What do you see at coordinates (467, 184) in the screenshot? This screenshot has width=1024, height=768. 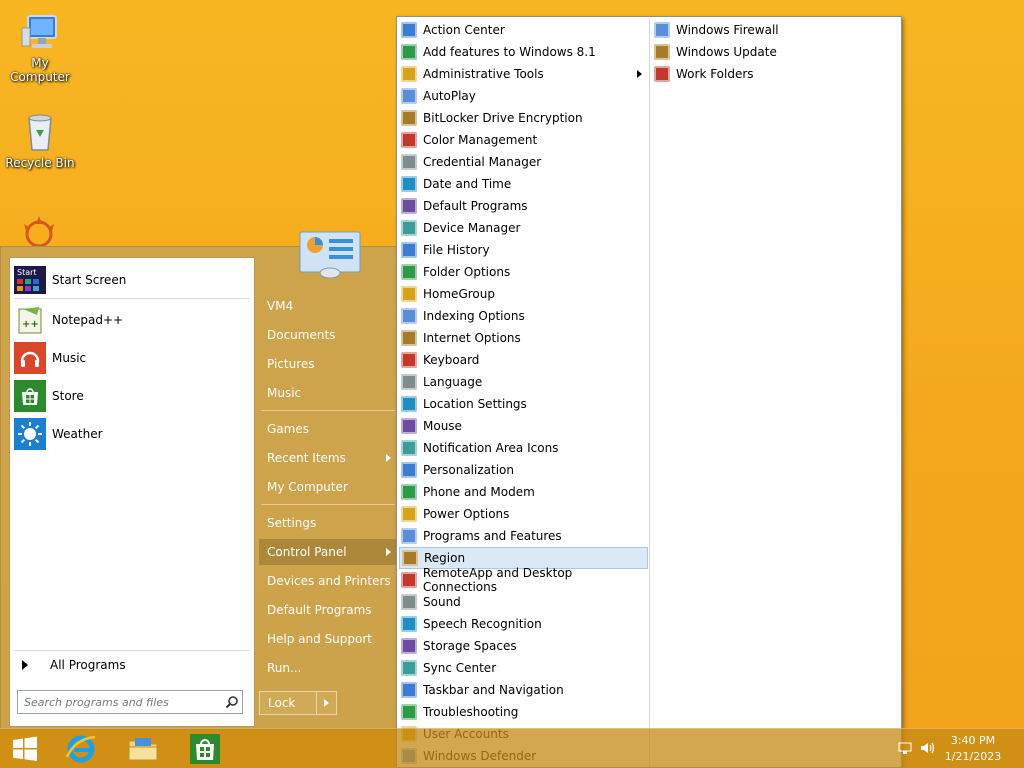 I see `cp-item-label: Date and Time` at bounding box center [467, 184].